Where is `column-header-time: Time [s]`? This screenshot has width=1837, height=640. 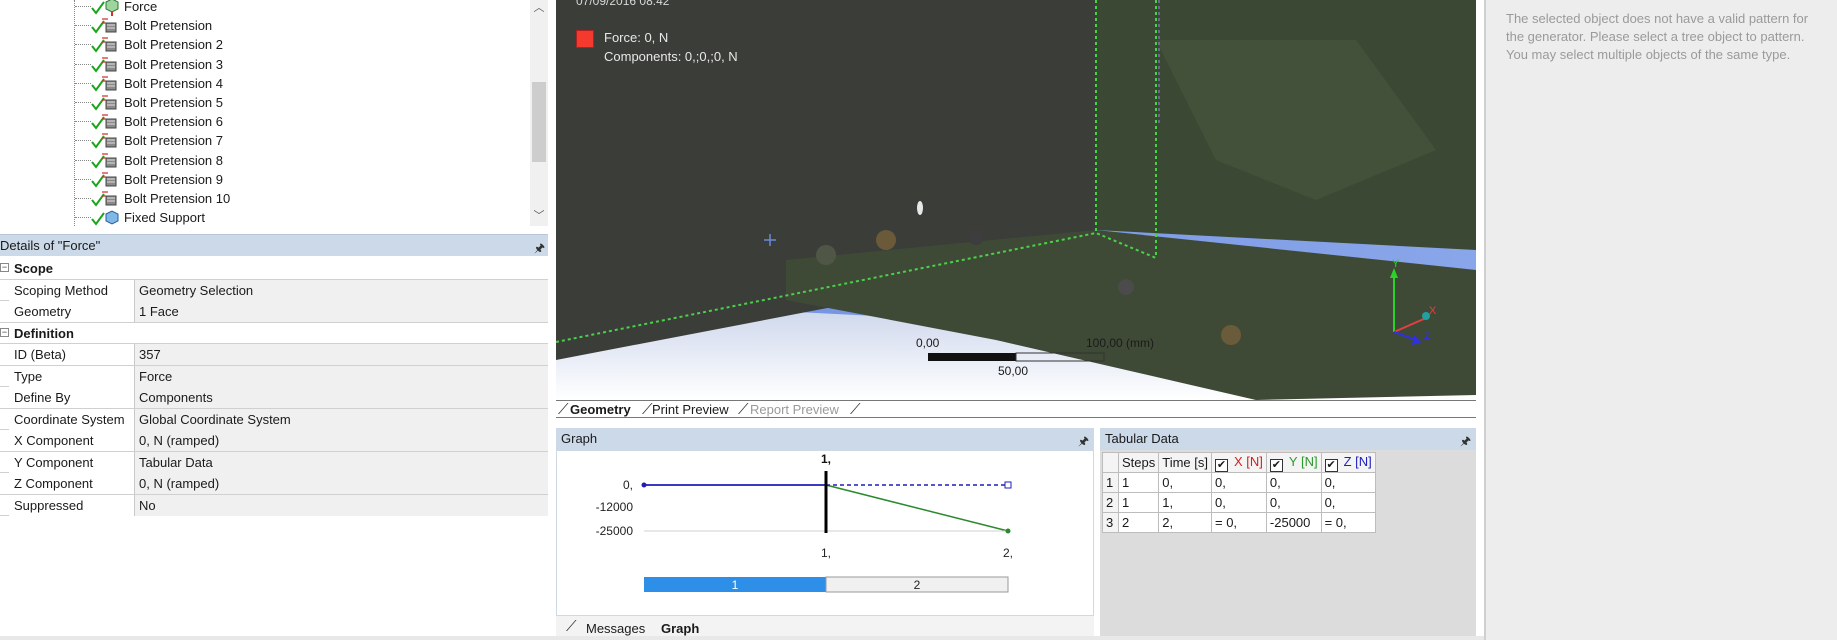 column-header-time: Time [s] is located at coordinates (1185, 462).